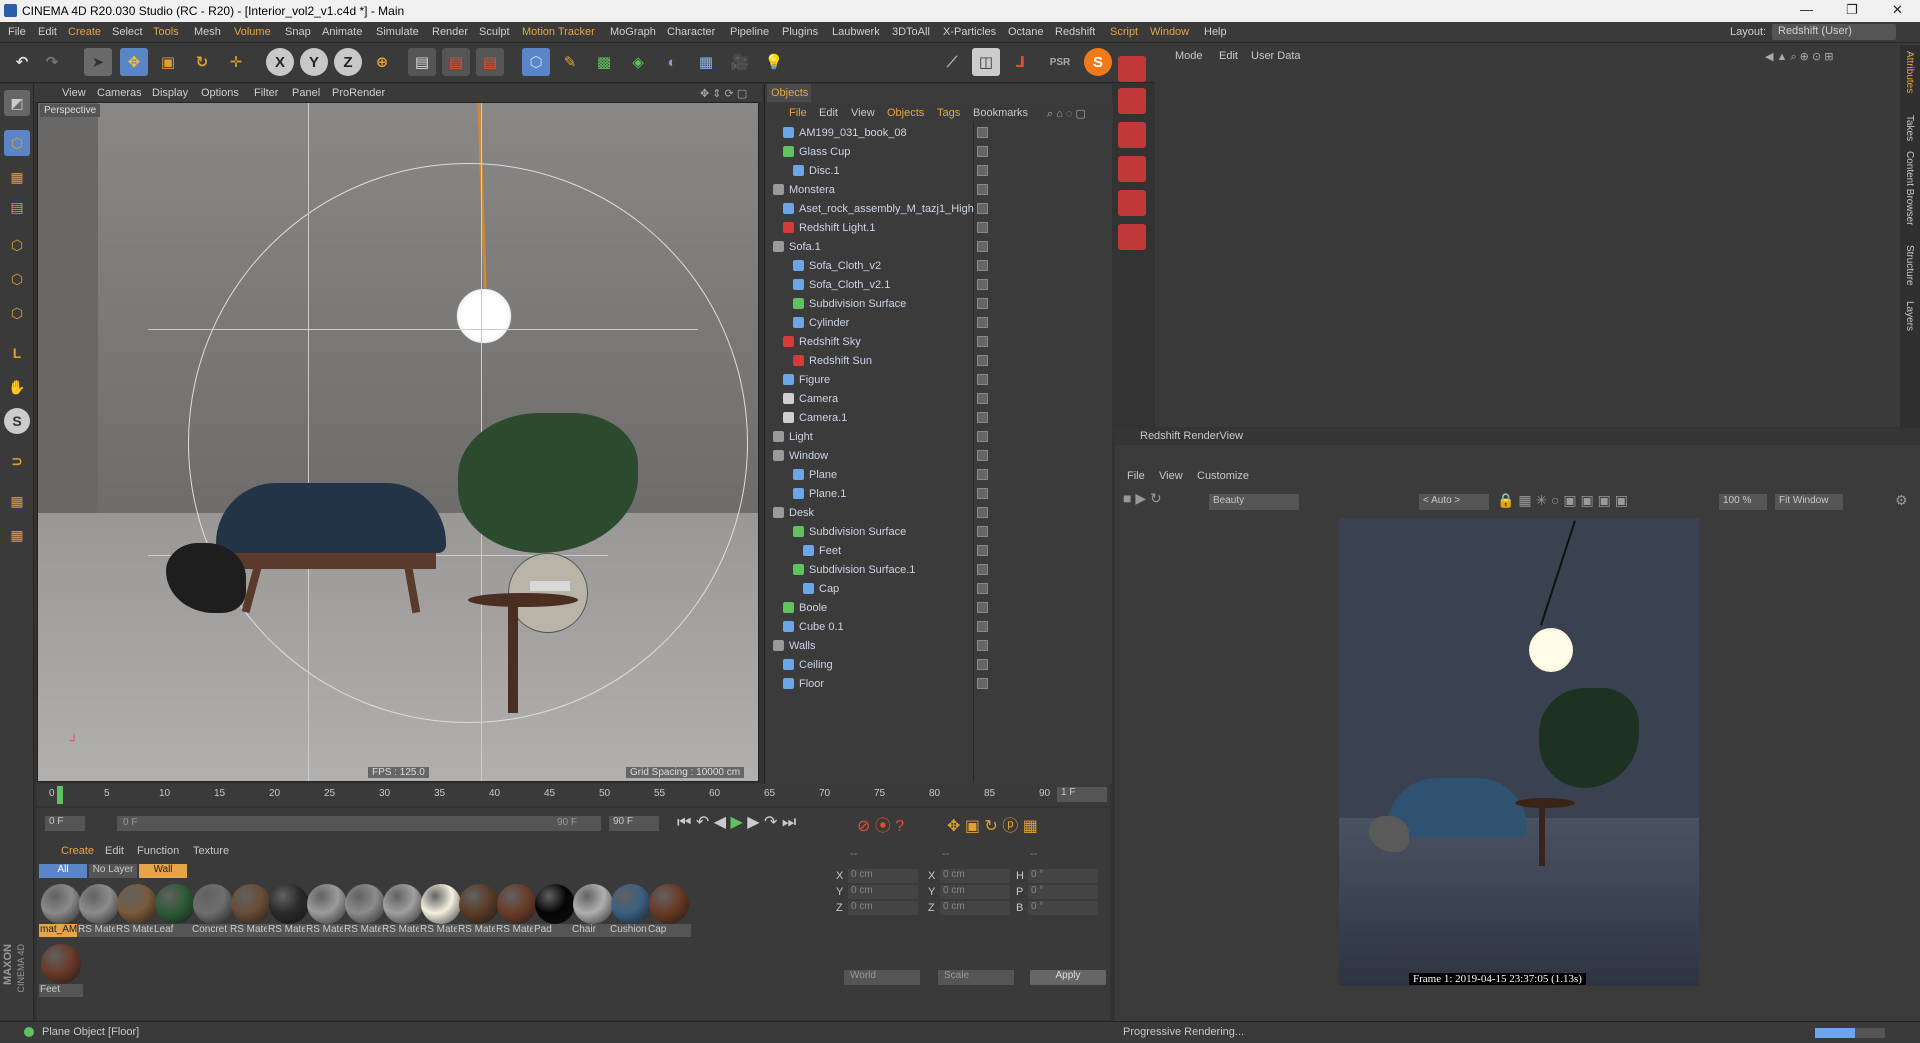  I want to click on redshift-camera-icon, so click(1132, 135).